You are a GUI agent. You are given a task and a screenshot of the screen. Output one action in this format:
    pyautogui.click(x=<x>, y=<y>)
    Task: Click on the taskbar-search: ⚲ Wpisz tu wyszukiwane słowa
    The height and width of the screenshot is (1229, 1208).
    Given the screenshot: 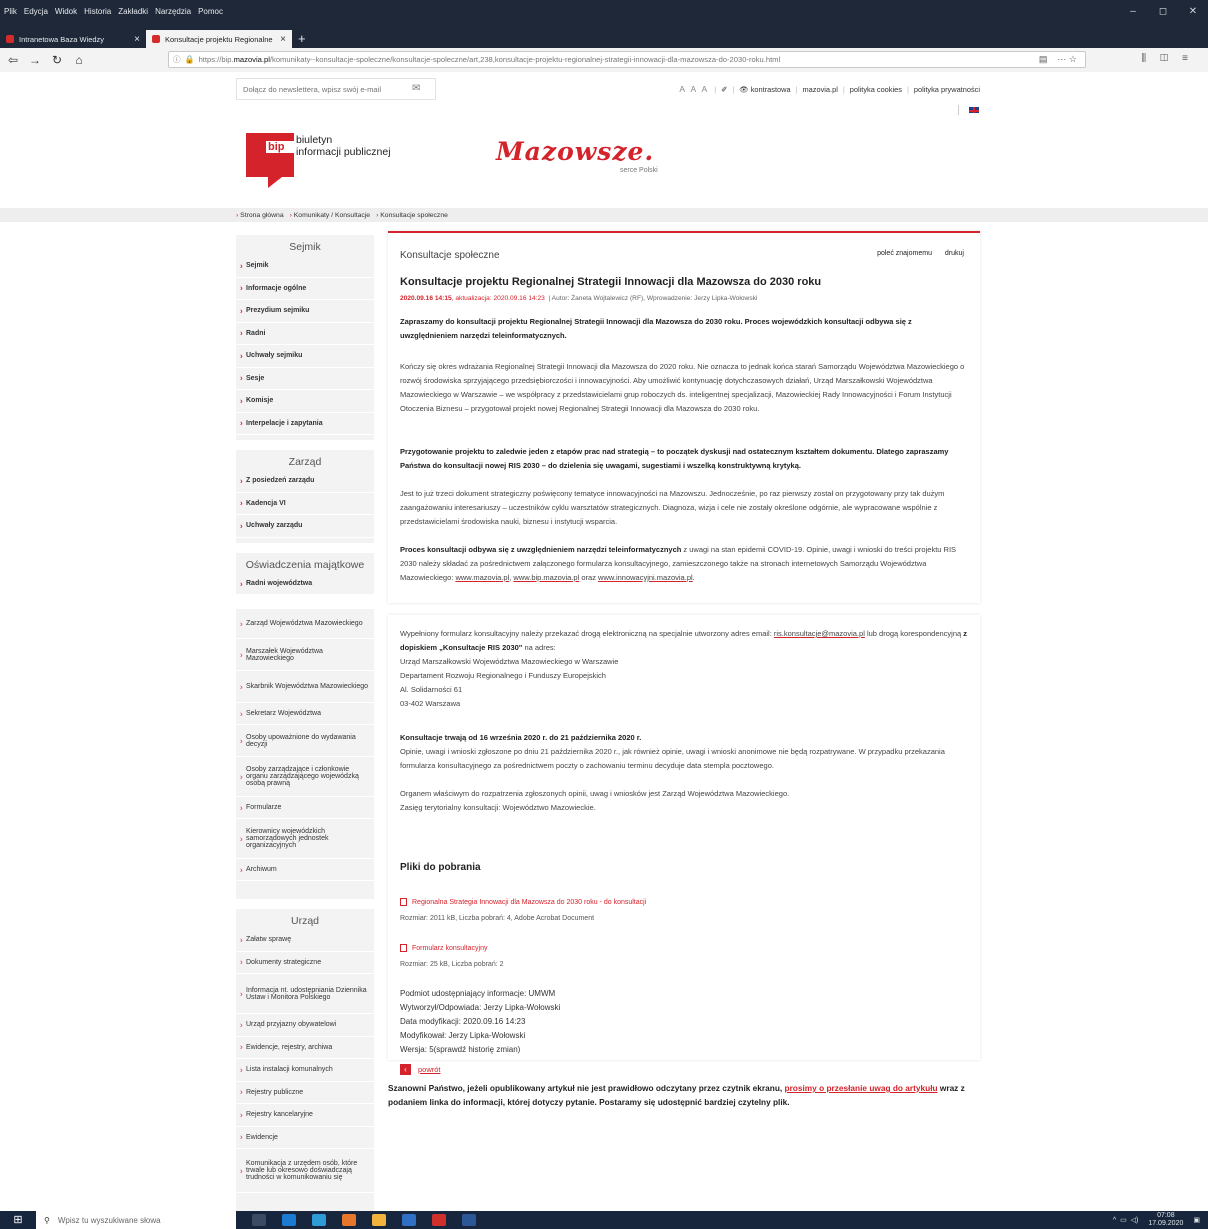 What is the action you would take?
    pyautogui.click(x=136, y=1220)
    